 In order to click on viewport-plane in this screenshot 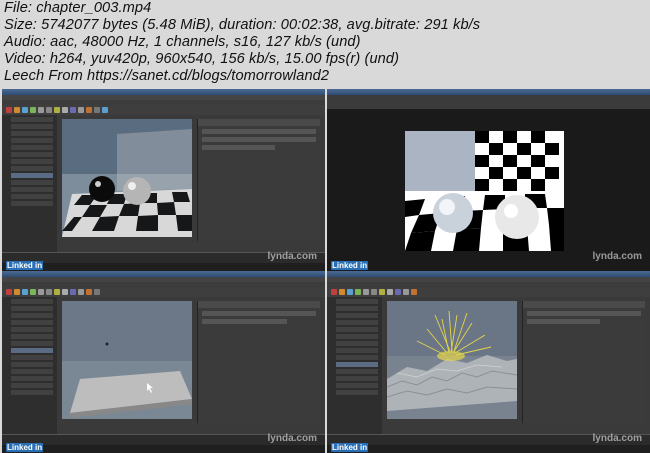, I will do `click(127, 360)`.